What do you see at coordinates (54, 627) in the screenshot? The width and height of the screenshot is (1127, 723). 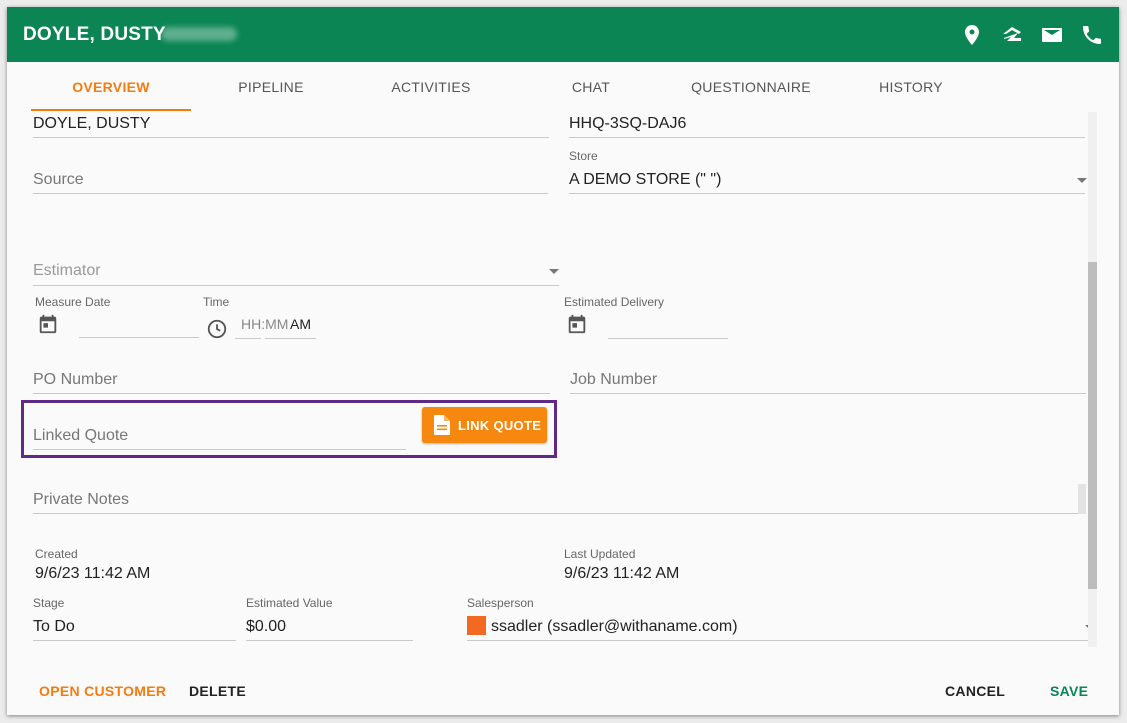 I see `stage-field: To Do` at bounding box center [54, 627].